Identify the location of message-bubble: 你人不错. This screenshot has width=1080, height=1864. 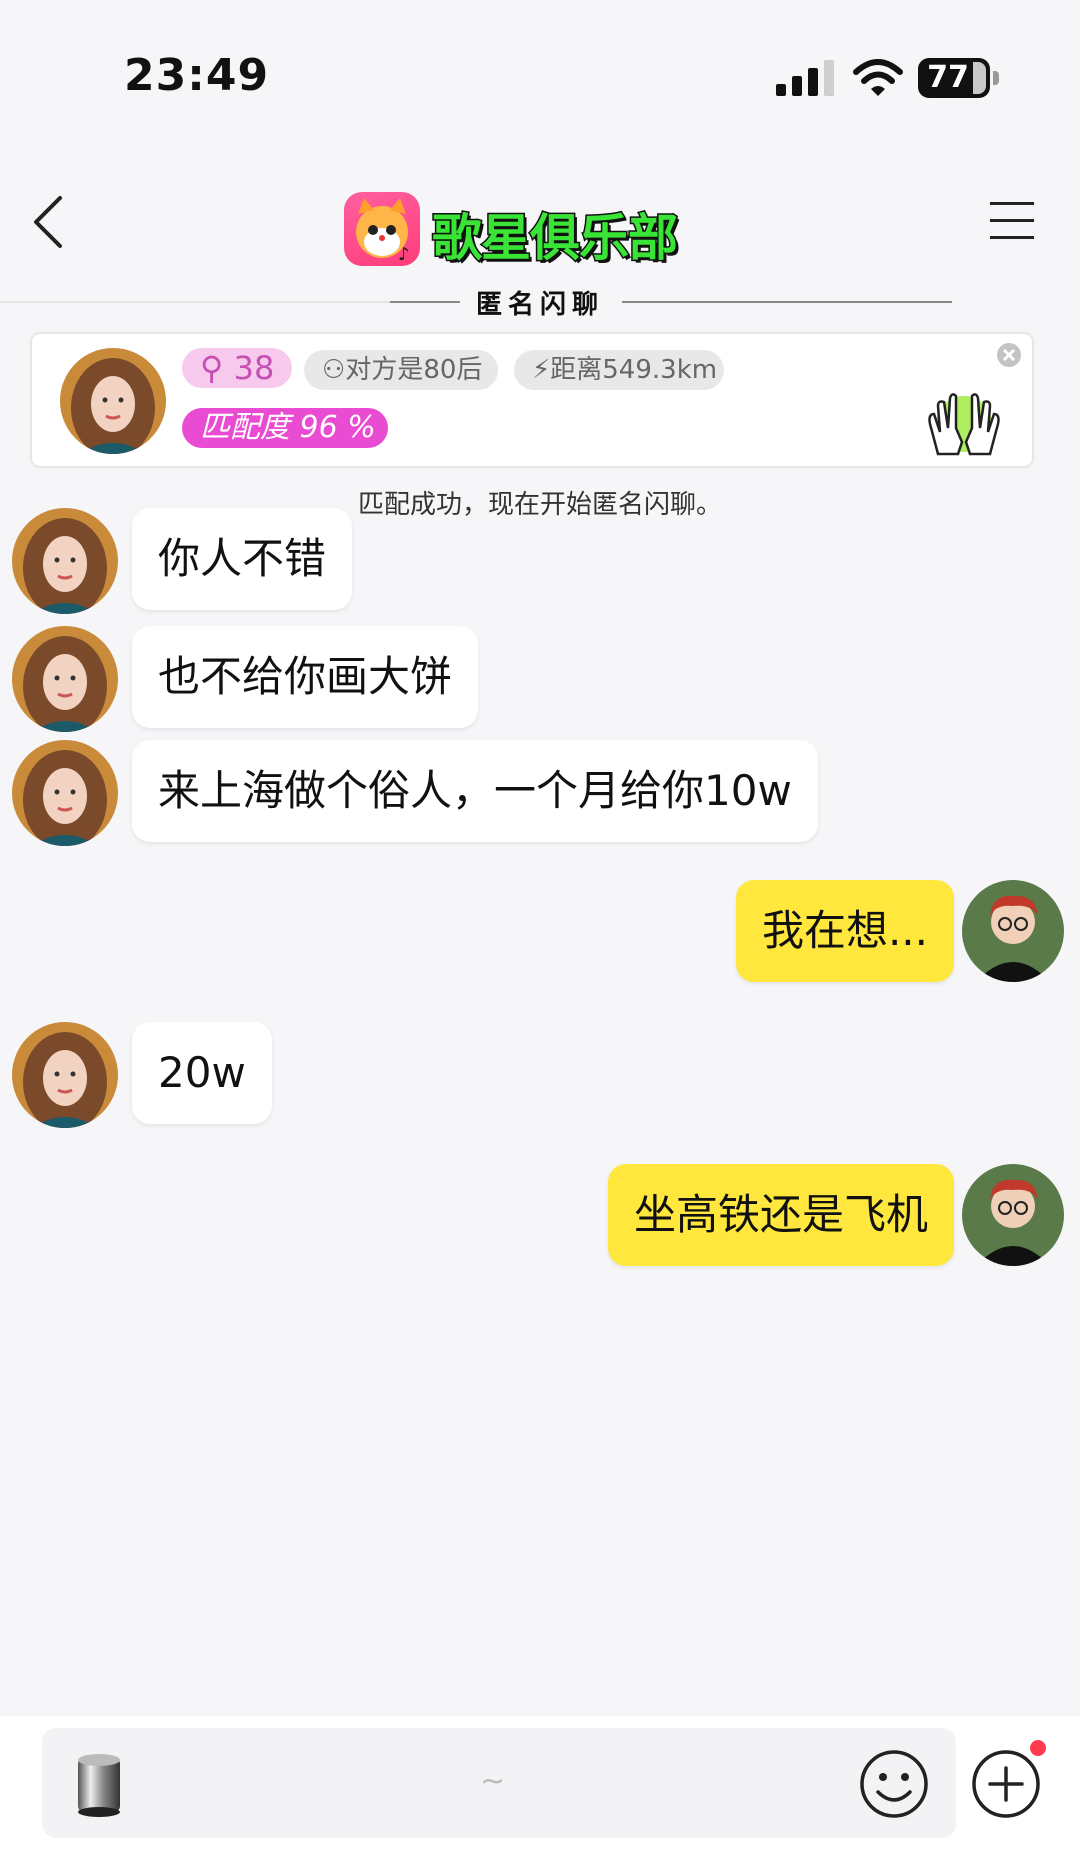
(242, 559).